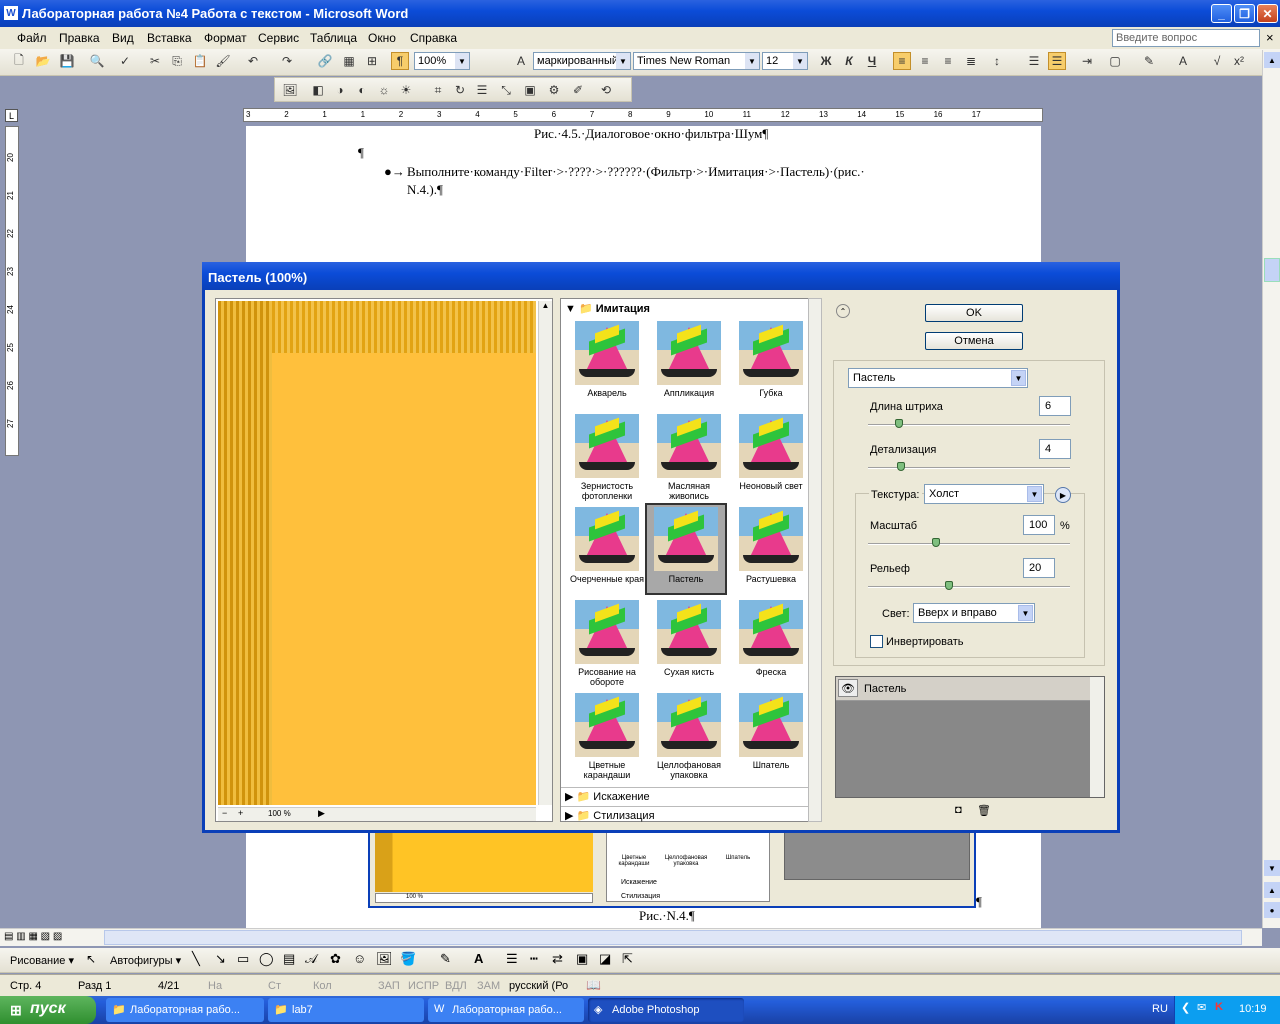 The width and height of the screenshot is (1280, 1024). Describe the element at coordinates (224, 813) in the screenshot. I see `zoom-out-button: −` at that location.